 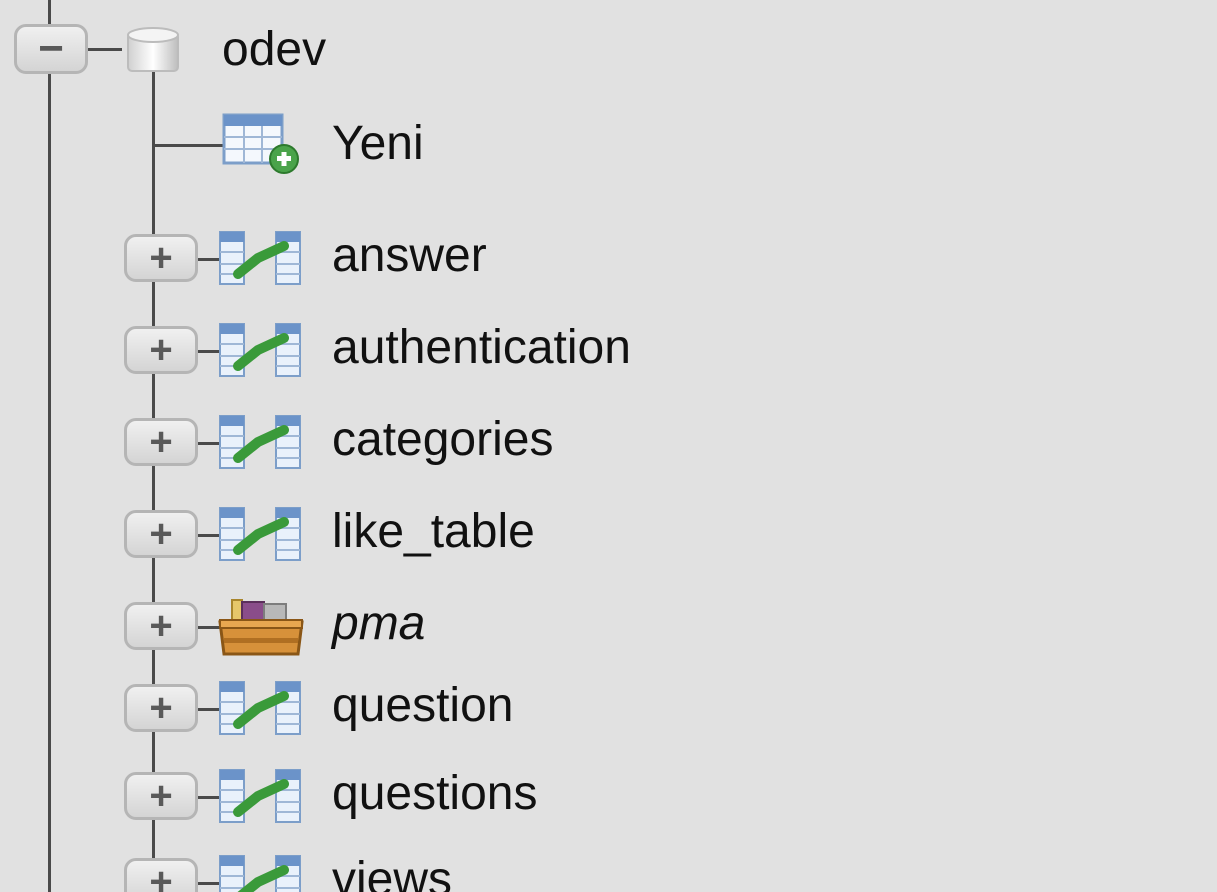 What do you see at coordinates (409, 256) in the screenshot?
I see `table-link-answer: answer` at bounding box center [409, 256].